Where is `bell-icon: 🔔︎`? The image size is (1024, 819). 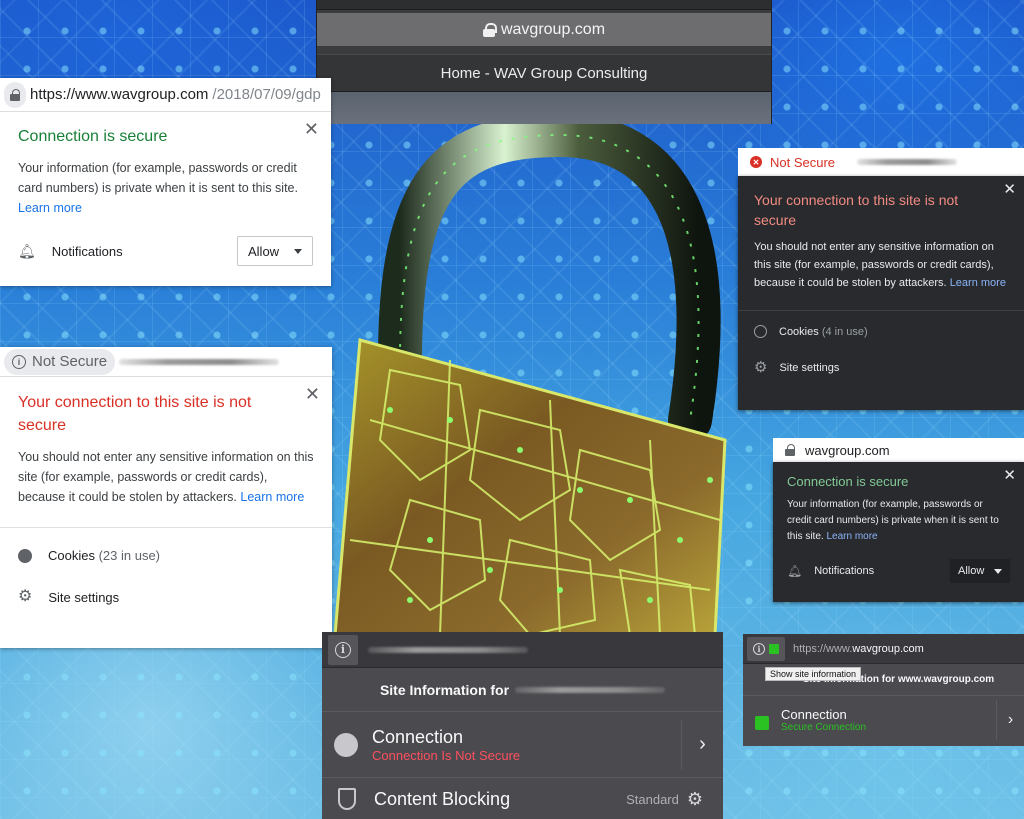
bell-icon: 🔔︎ is located at coordinates (27, 250).